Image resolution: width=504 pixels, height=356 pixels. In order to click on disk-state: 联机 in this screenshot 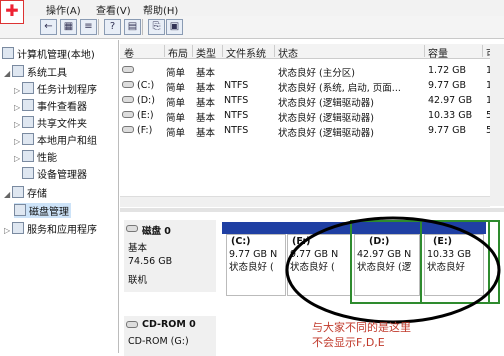, I will do `click(138, 280)`.